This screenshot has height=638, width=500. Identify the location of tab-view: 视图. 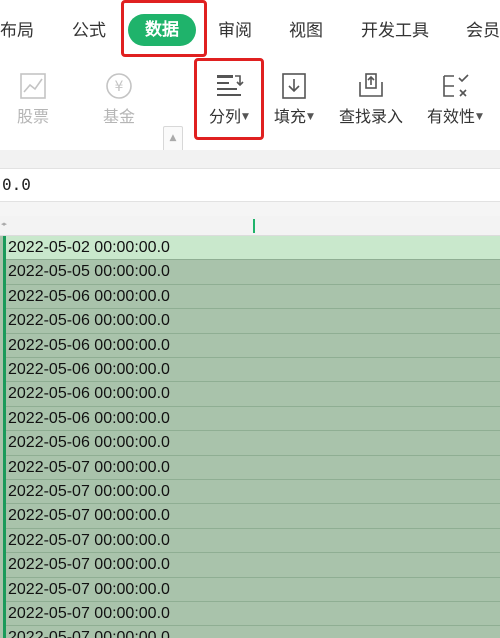
(306, 31).